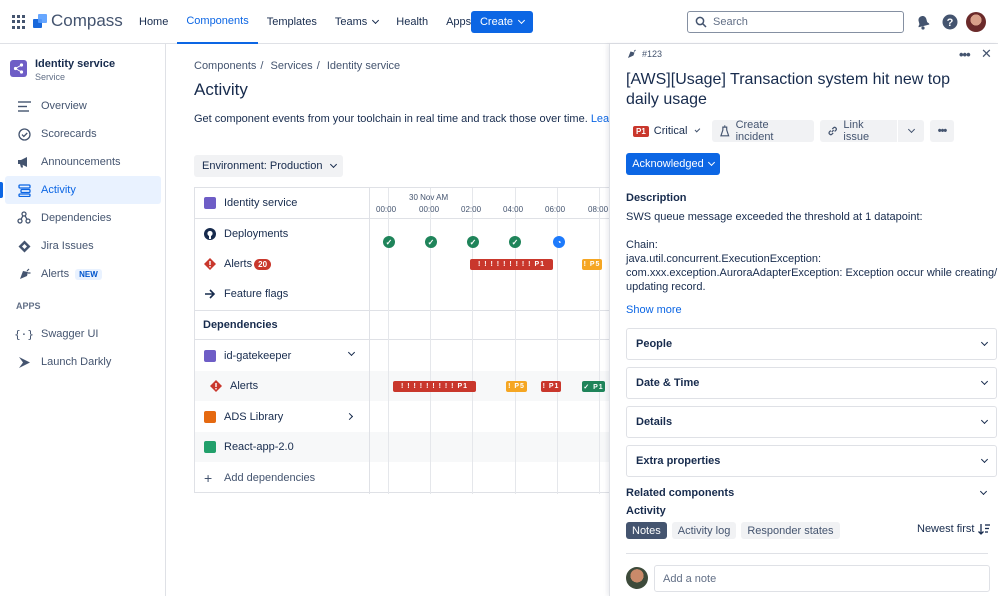  Describe the element at coordinates (270, 478) in the screenshot. I see `row-label: Add dependencies` at that location.